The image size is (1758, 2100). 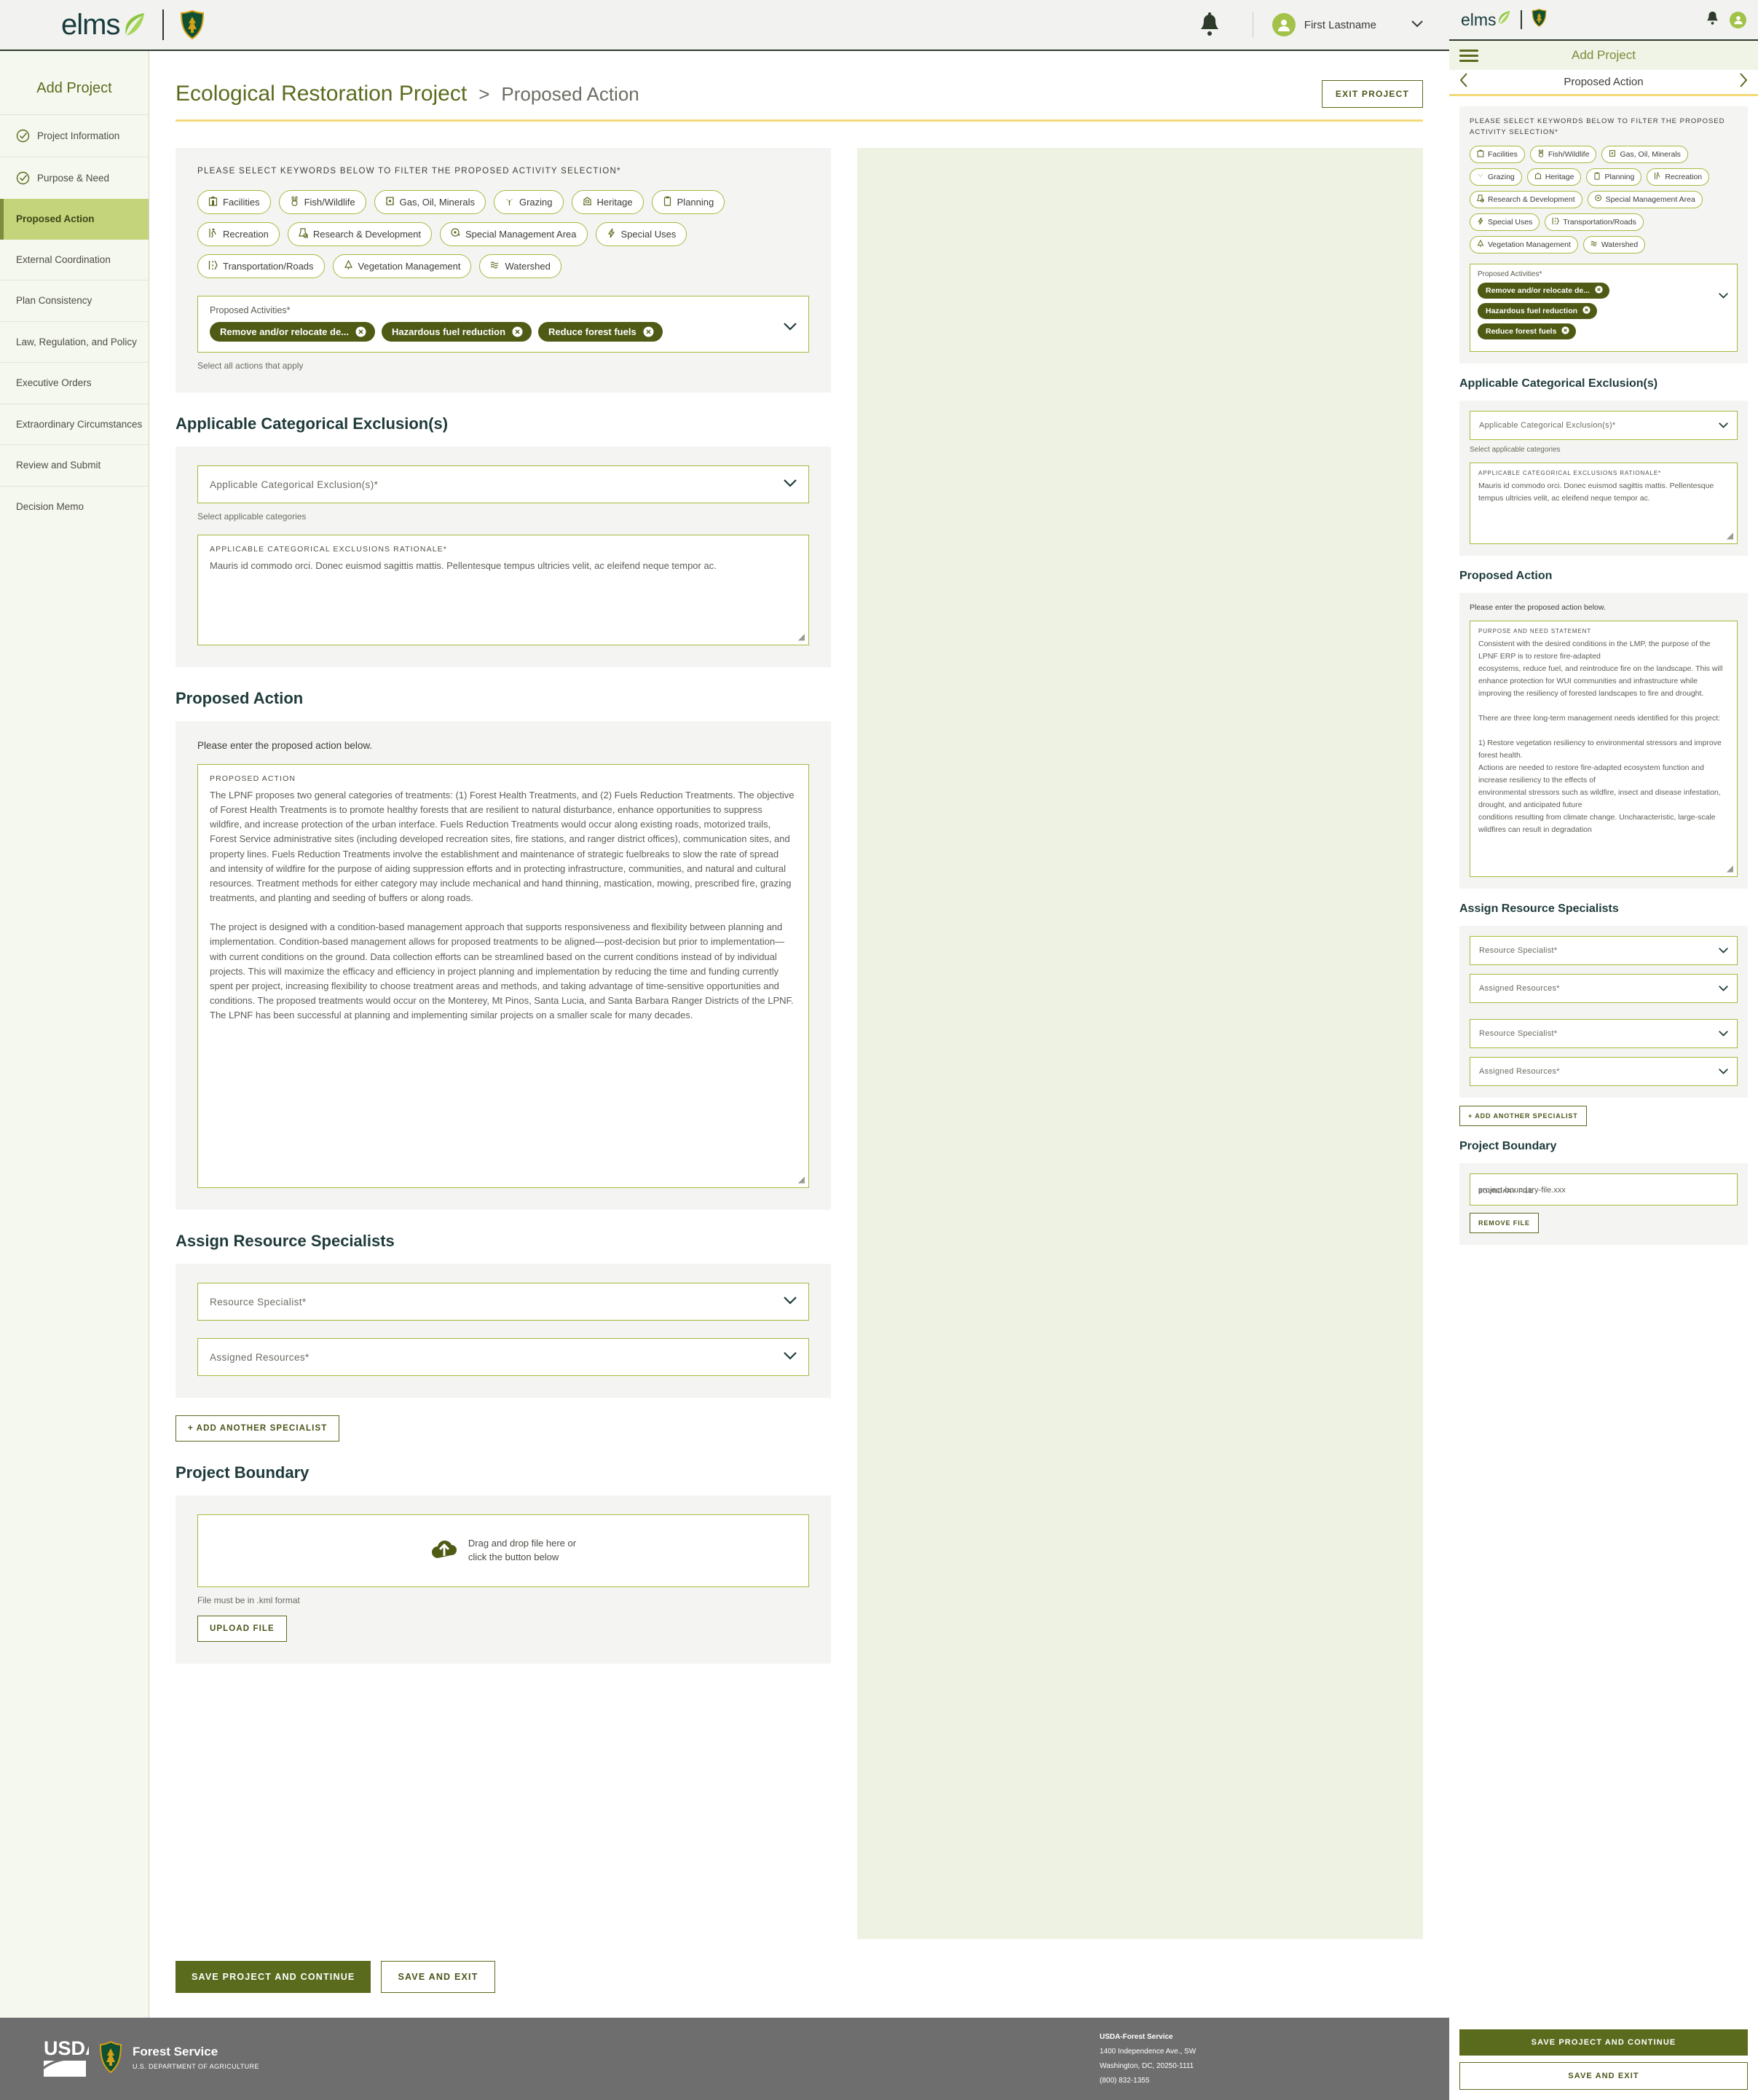 I want to click on mobile-resource-specialist-select-2: Resource Specialist*, so click(x=1604, y=1033).